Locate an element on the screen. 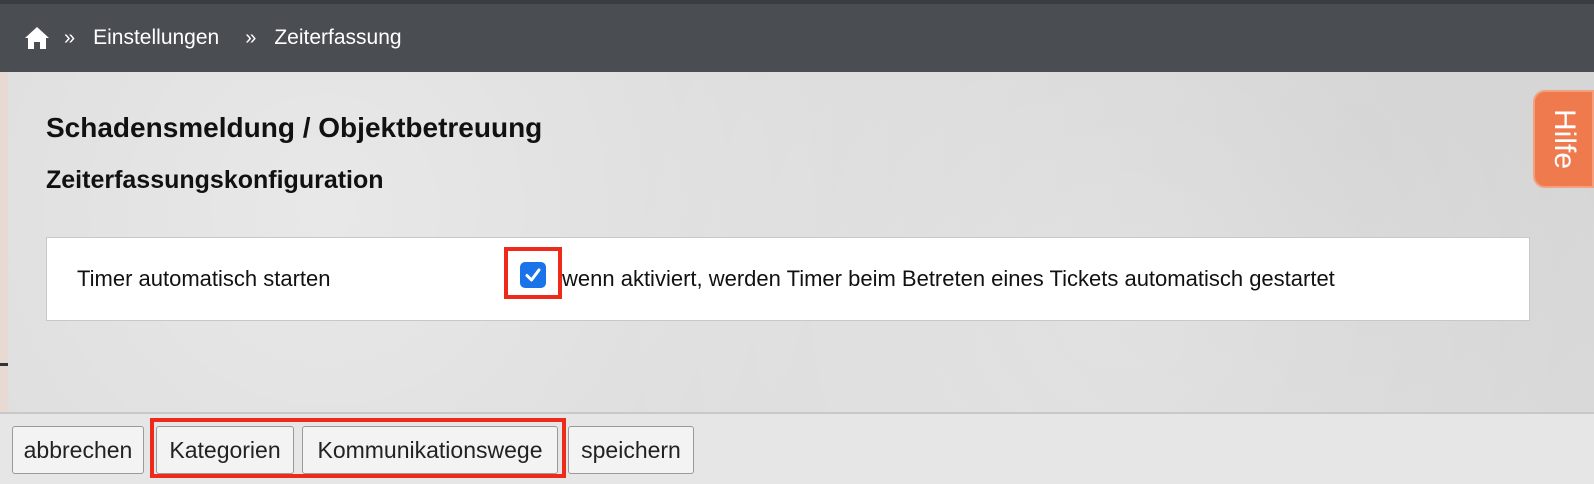  communication-channels-button: Kommunikationswege is located at coordinates (430, 450).